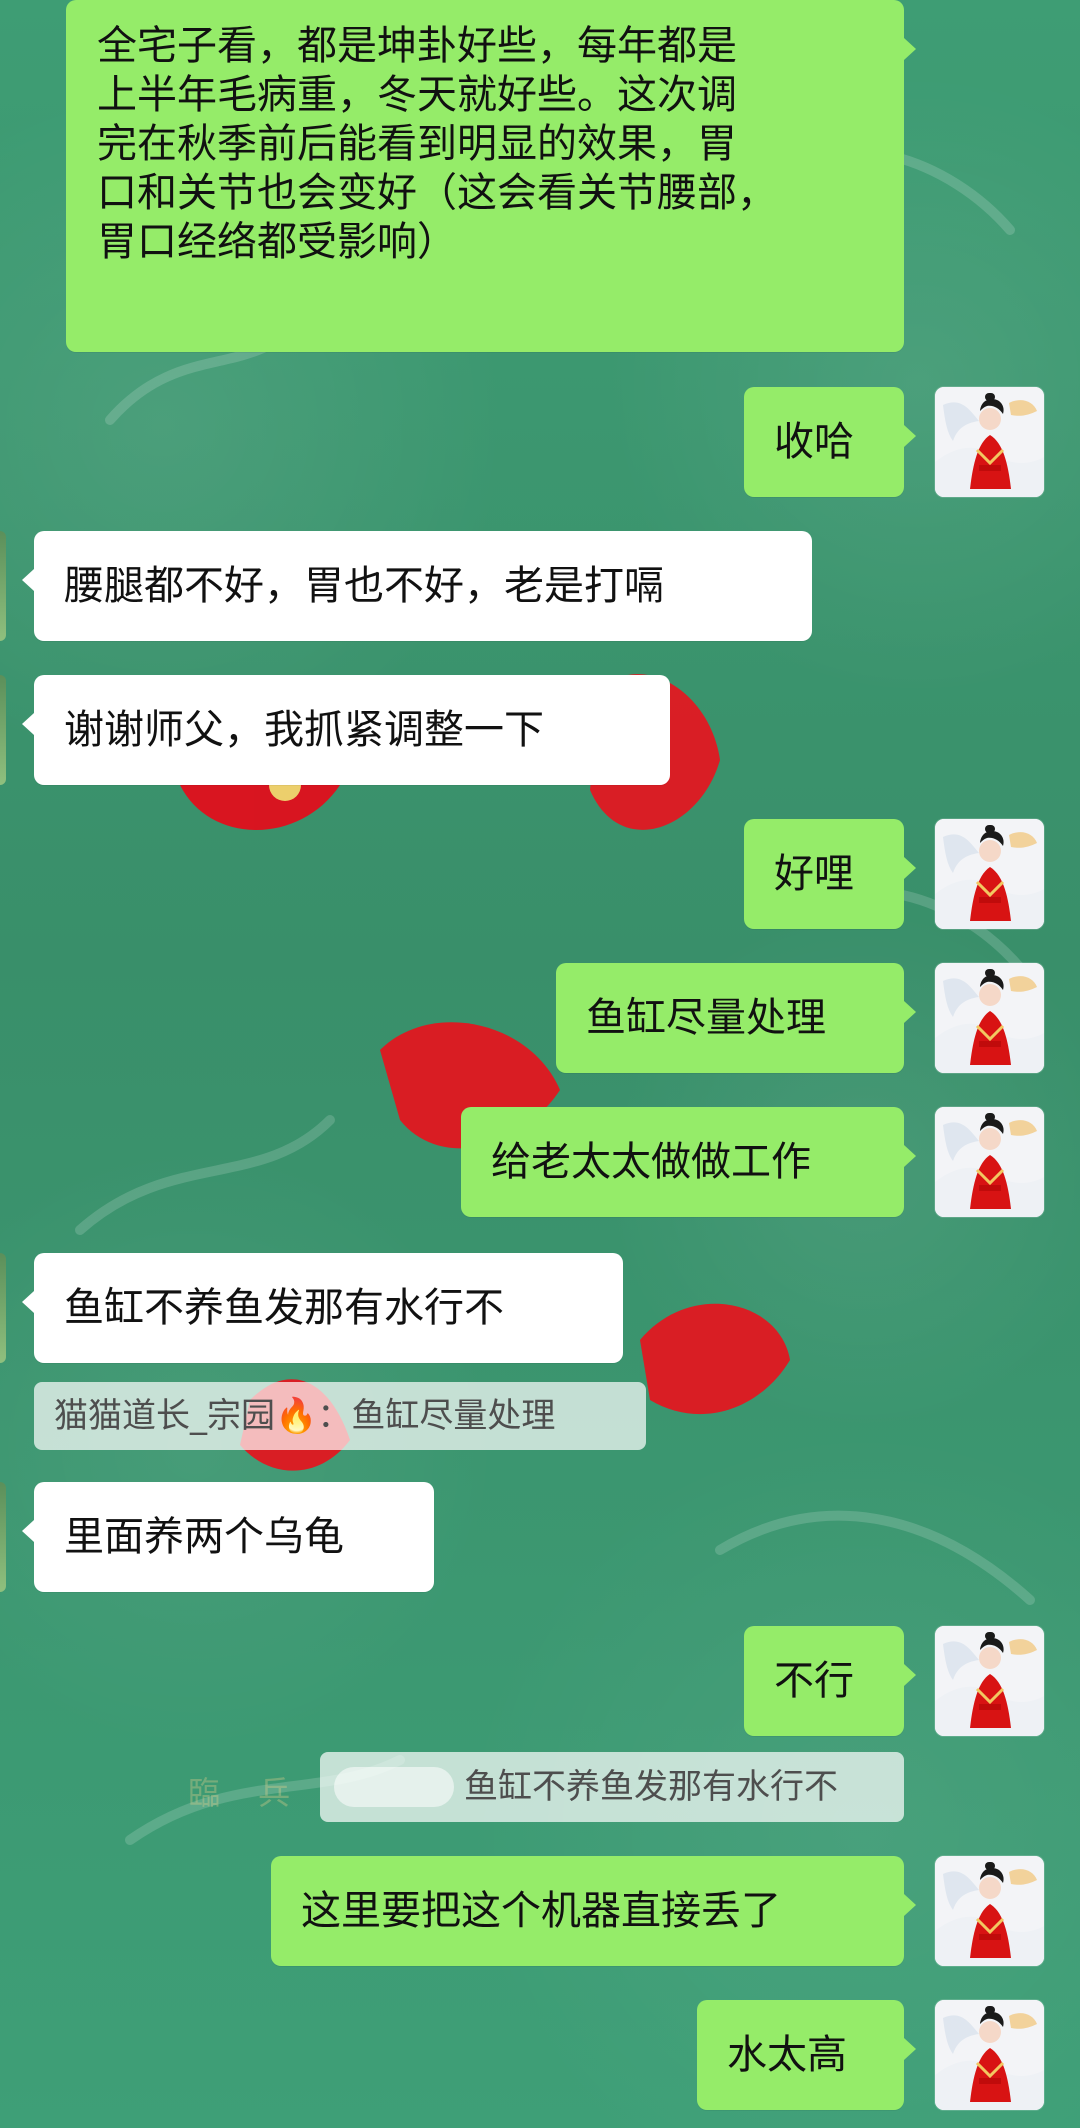 This screenshot has height=2128, width=1080. What do you see at coordinates (830, 442) in the screenshot?
I see `message-bubble-m2: 收哈` at bounding box center [830, 442].